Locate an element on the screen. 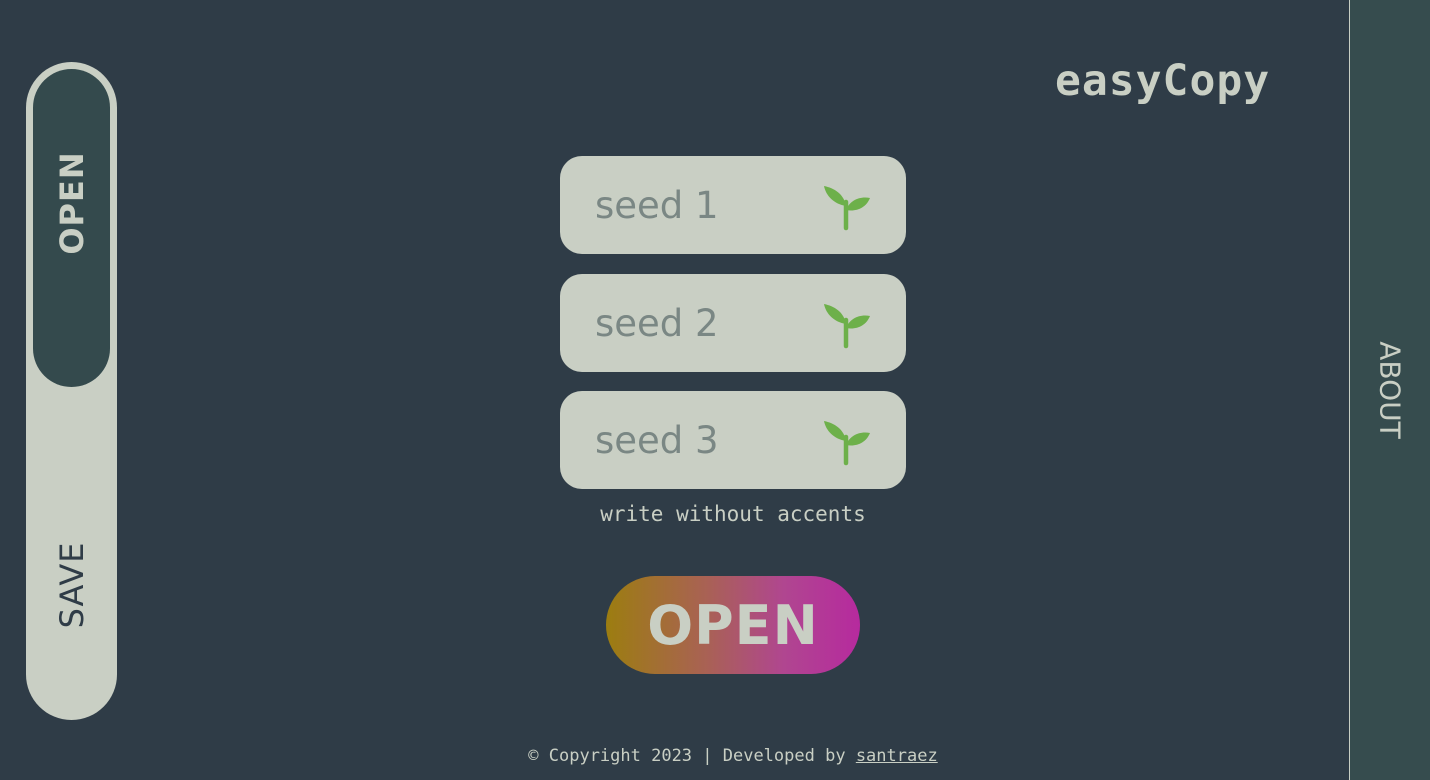 This screenshot has height=780, width=1430. mode-save-label: SAVE is located at coordinates (71, 585).